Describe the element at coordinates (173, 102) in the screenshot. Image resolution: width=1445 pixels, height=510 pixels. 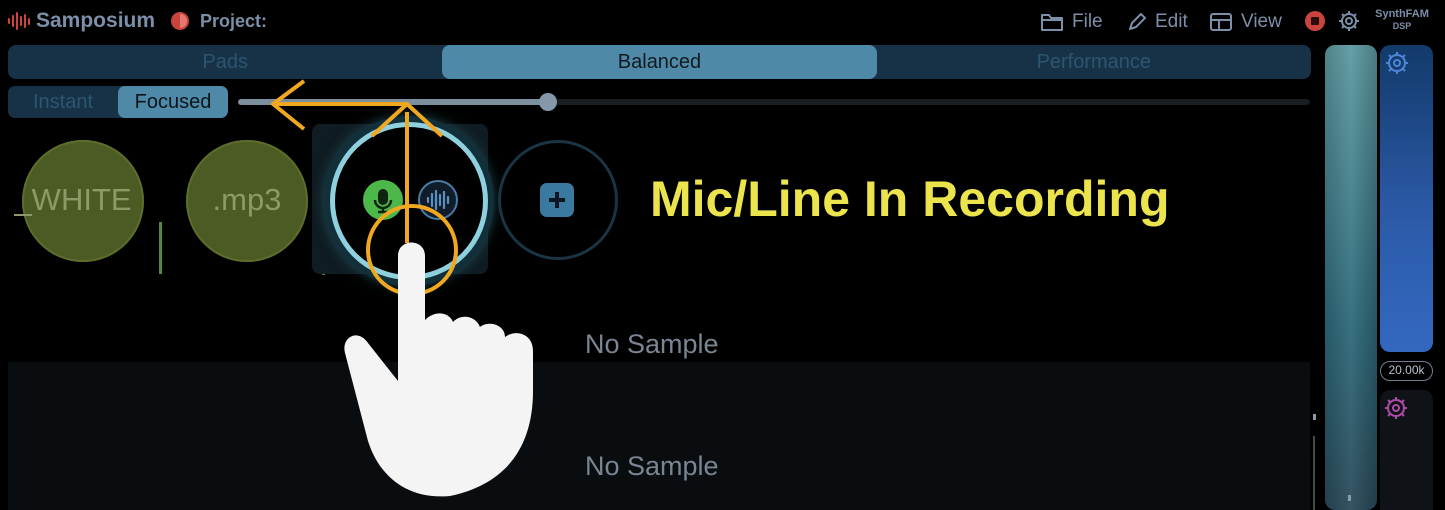
I see `option-focused: Focused` at that location.